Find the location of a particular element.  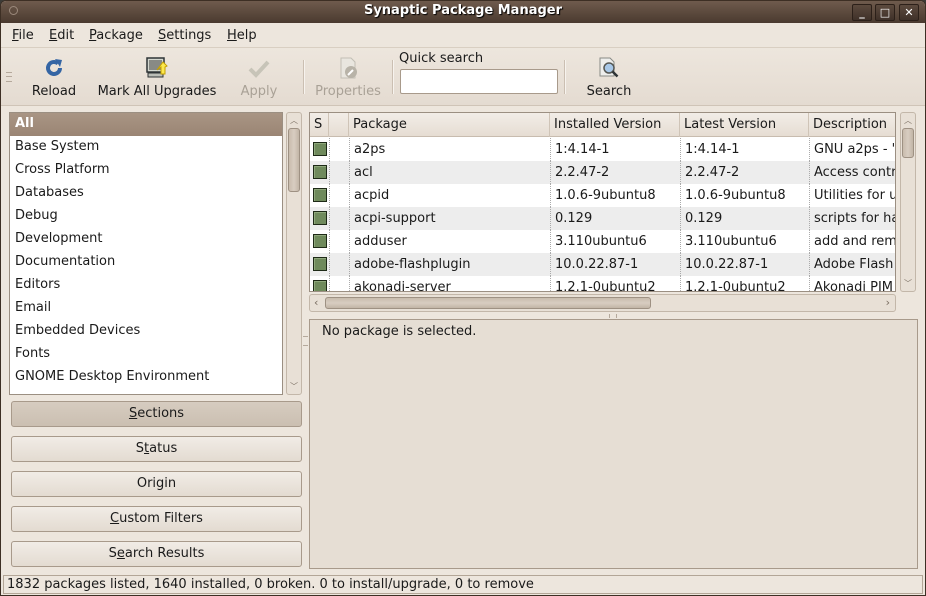

reload-button: Reload is located at coordinates (54, 77).